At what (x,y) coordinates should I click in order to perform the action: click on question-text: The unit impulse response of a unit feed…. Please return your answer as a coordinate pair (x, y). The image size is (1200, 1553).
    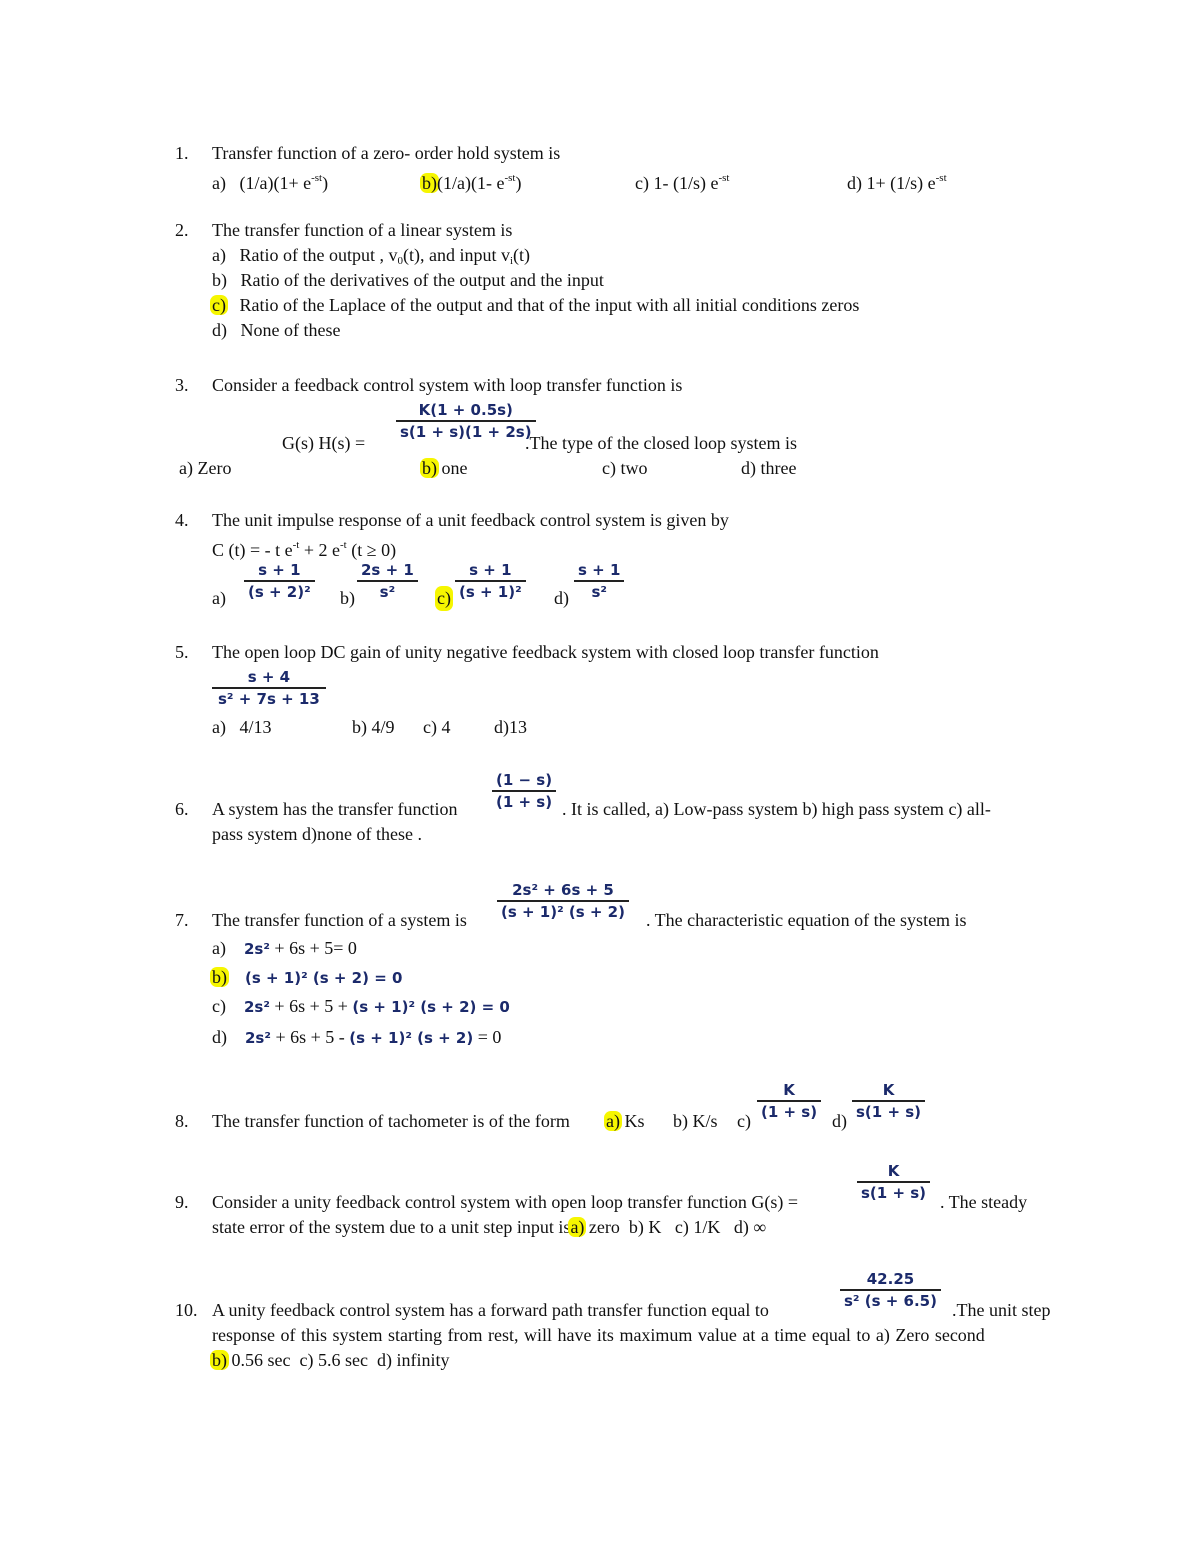
    Looking at the image, I should click on (470, 520).